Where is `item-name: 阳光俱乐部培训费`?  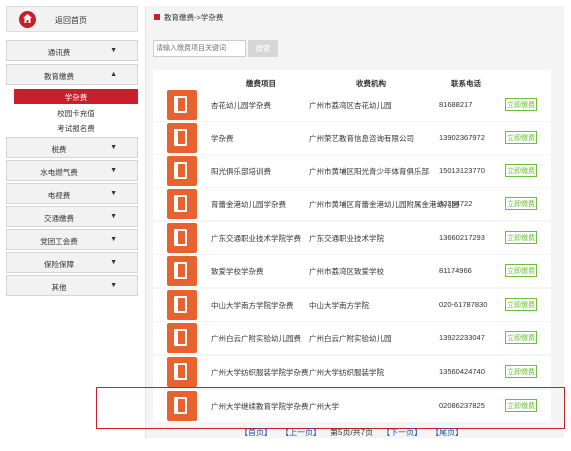
item-name: 阳光俱乐部培训费 is located at coordinates (241, 171).